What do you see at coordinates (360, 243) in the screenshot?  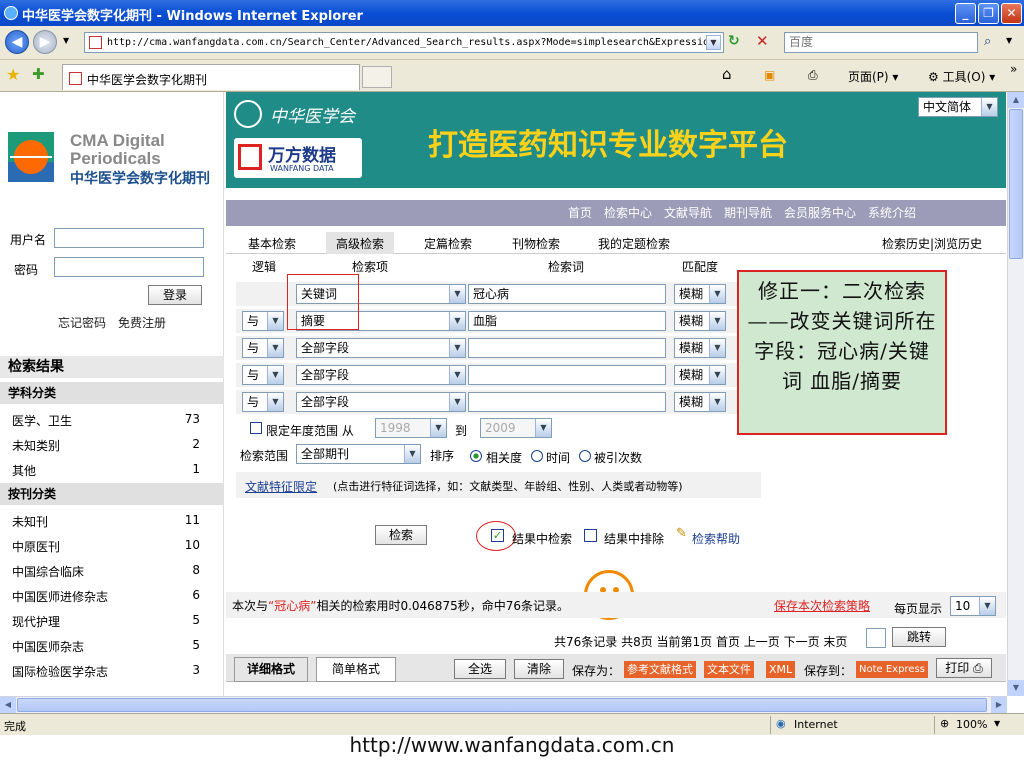 I see `tab-advanced-search: 高级检索` at bounding box center [360, 243].